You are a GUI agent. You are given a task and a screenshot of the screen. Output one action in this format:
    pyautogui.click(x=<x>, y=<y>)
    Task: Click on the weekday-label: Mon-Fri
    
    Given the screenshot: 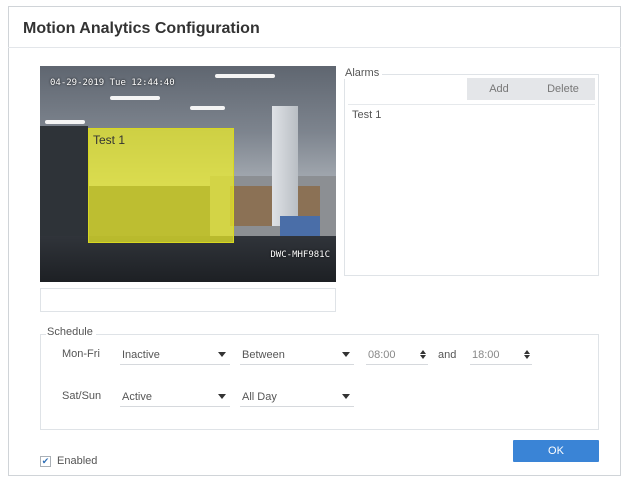 What is the action you would take?
    pyautogui.click(x=81, y=354)
    